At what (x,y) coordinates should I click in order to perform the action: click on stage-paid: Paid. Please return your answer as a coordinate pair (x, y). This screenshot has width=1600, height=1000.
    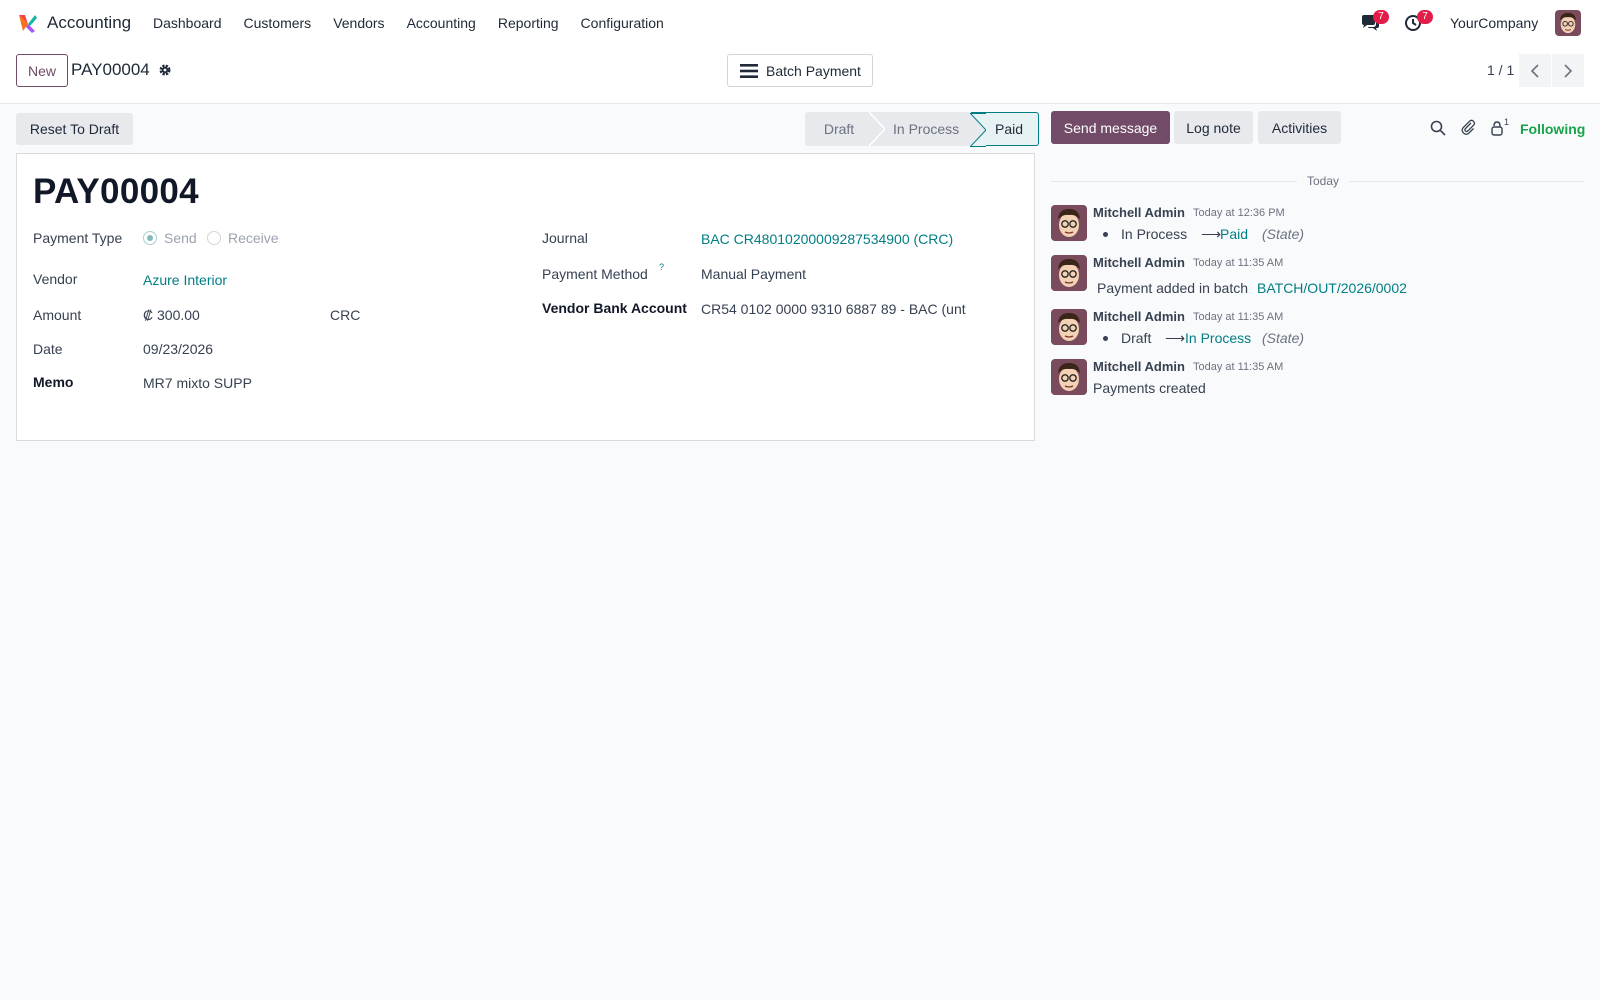
    Looking at the image, I should click on (1004, 129).